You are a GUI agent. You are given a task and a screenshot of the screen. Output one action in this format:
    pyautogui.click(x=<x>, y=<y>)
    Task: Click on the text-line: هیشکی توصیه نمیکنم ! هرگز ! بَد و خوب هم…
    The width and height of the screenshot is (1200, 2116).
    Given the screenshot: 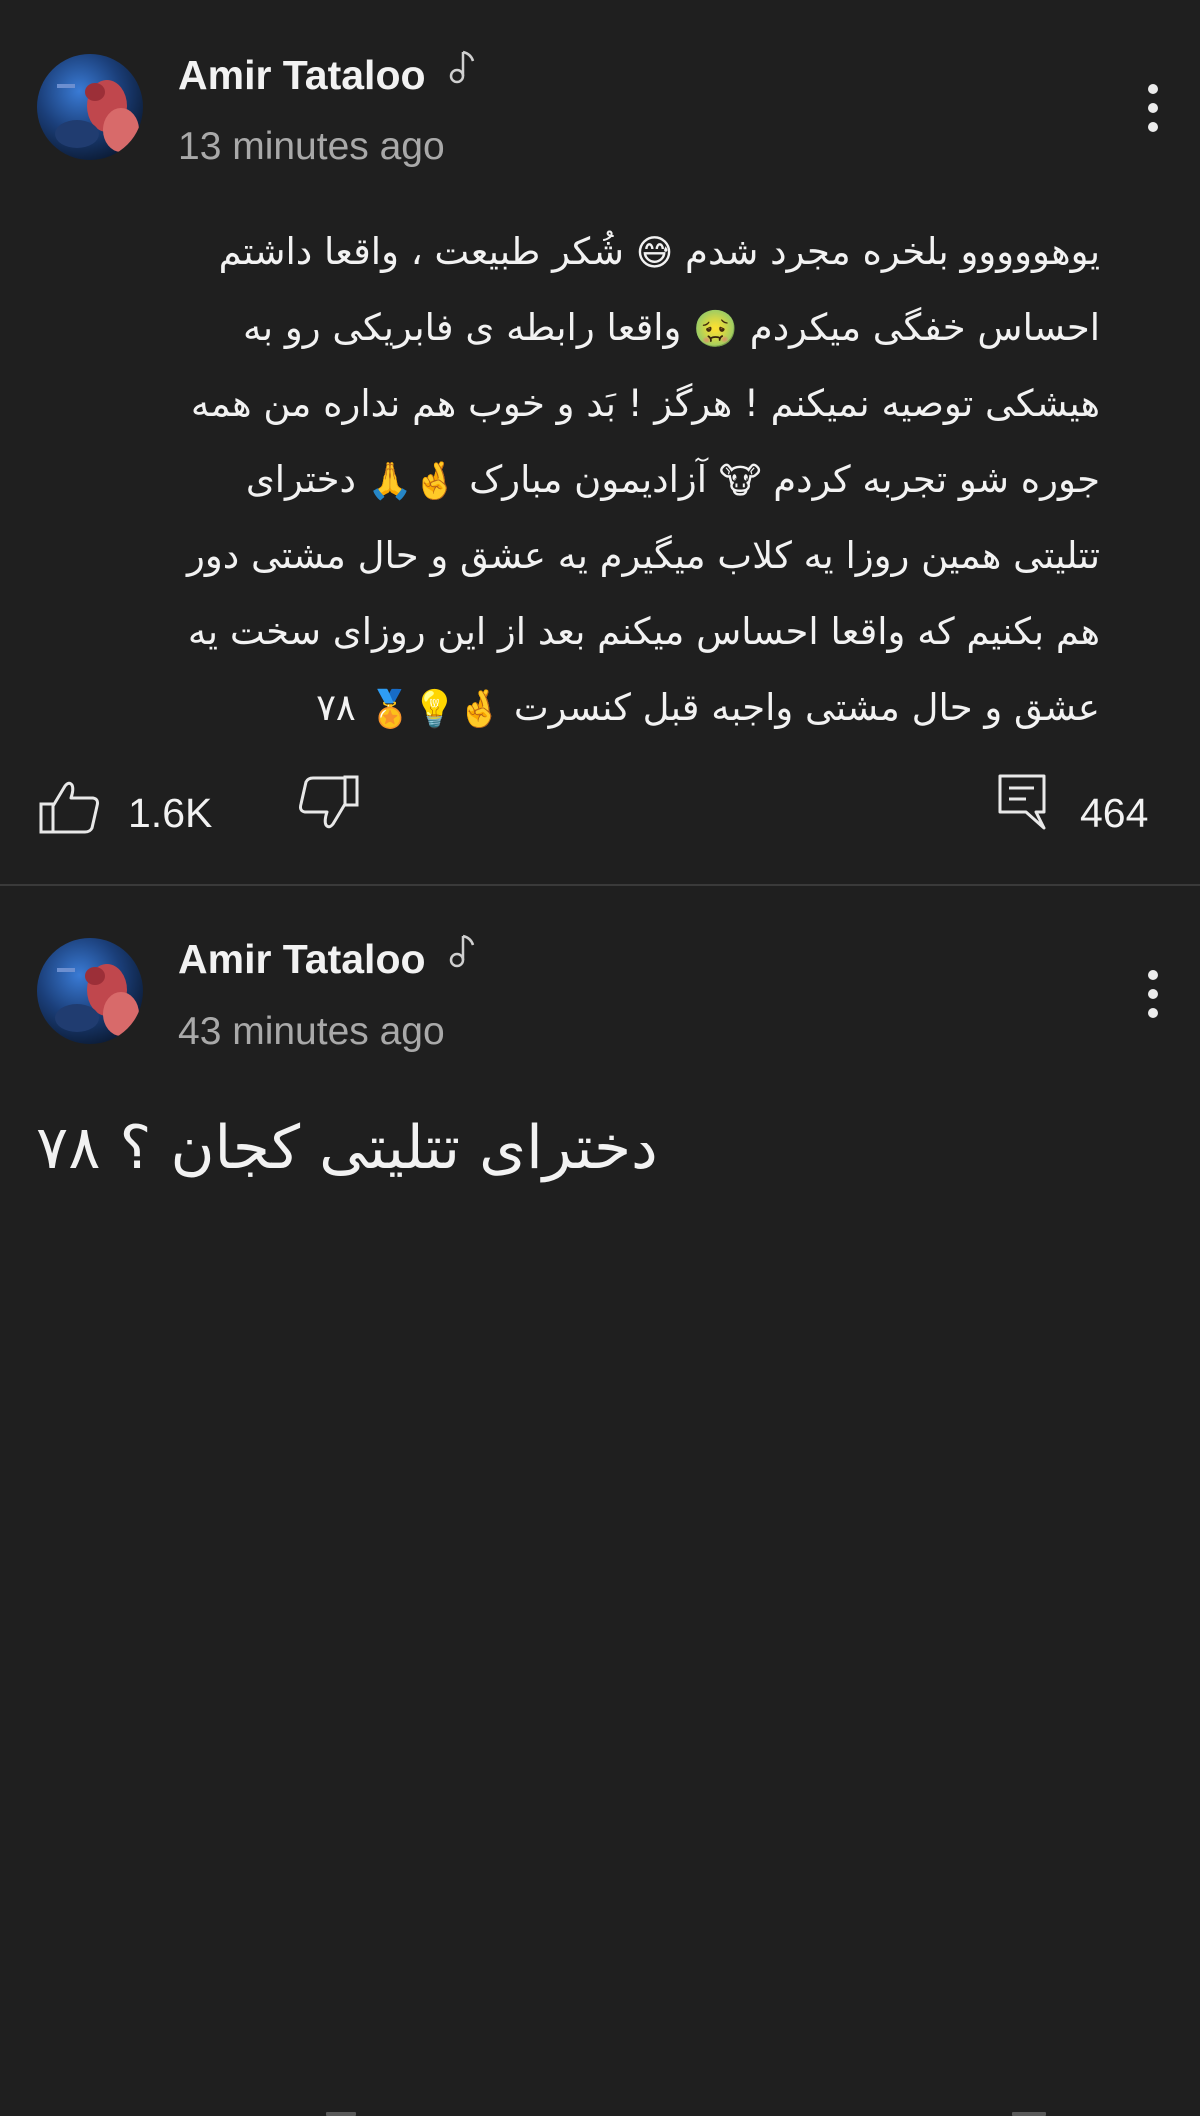 What is the action you would take?
    pyautogui.click(x=568, y=404)
    